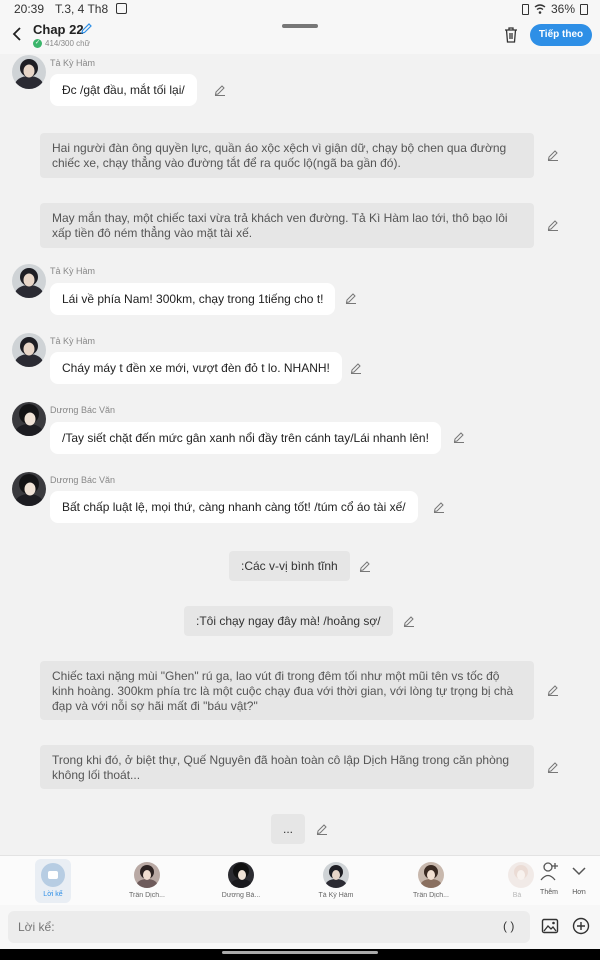 This screenshot has height=960, width=600. I want to click on character-name: Tả Kỳ Hàm, so click(336, 895).